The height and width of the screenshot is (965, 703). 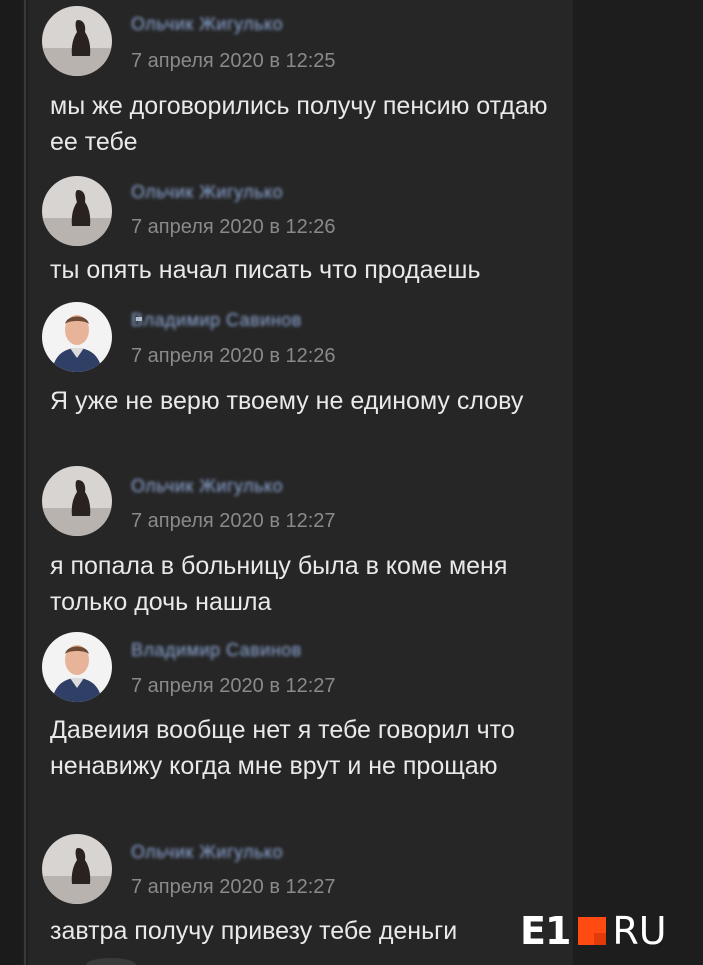 What do you see at coordinates (25, 482) in the screenshot?
I see `scroll-divider` at bounding box center [25, 482].